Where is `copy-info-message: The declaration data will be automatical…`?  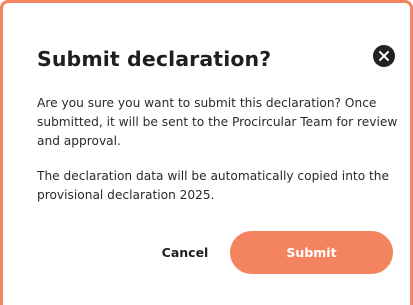 copy-info-message: The declaration data will be automatical… is located at coordinates (213, 185).